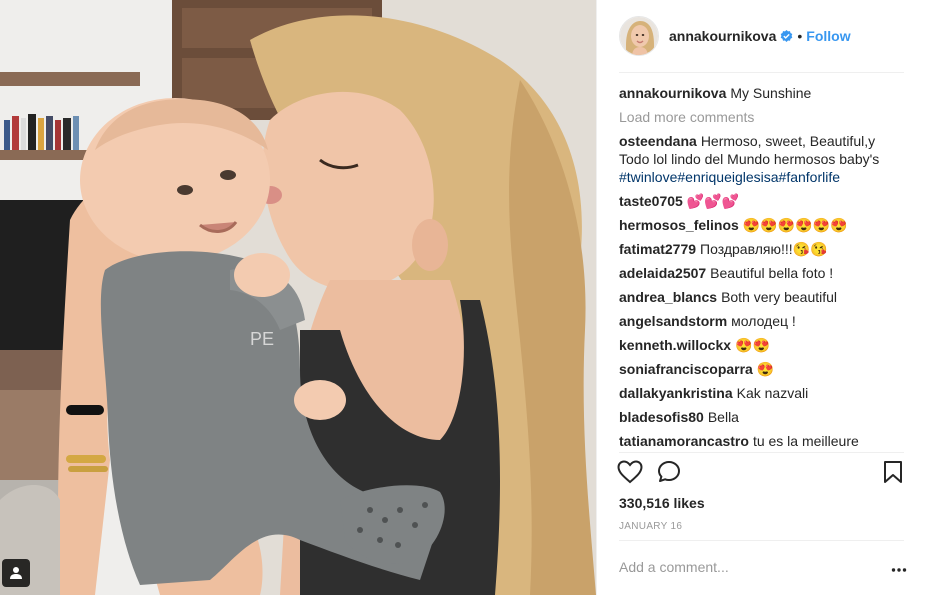 This screenshot has width=926, height=595. I want to click on post-header: annakournikova • Follow, so click(761, 36).